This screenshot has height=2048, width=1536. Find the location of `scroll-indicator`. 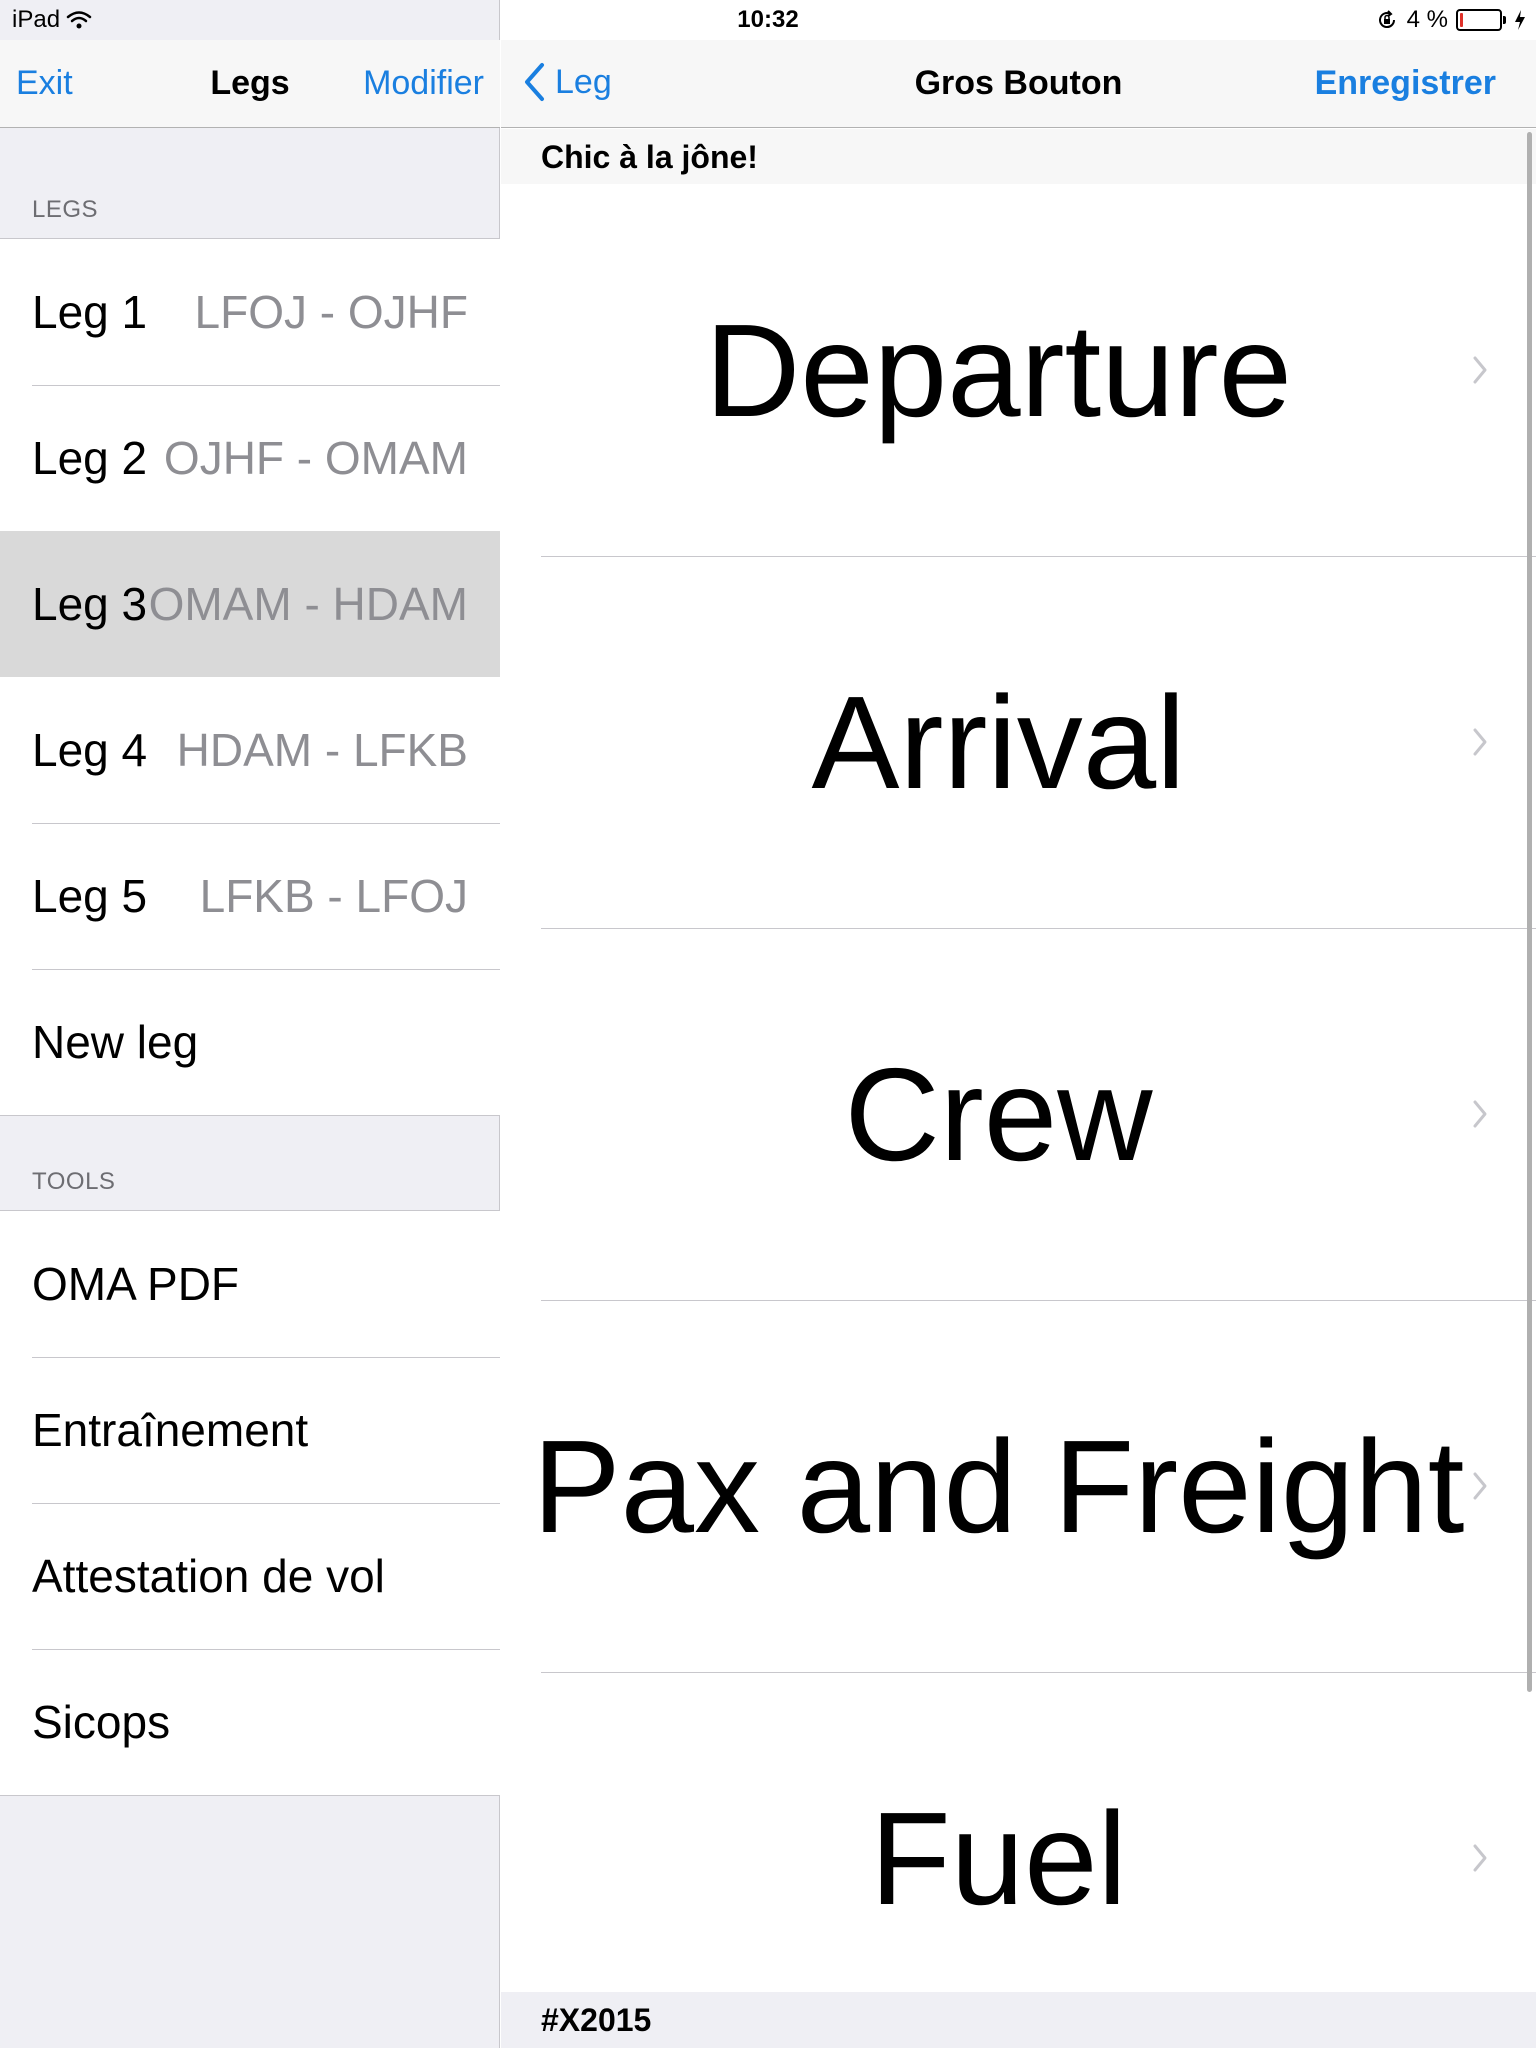

scroll-indicator is located at coordinates (1529, 912).